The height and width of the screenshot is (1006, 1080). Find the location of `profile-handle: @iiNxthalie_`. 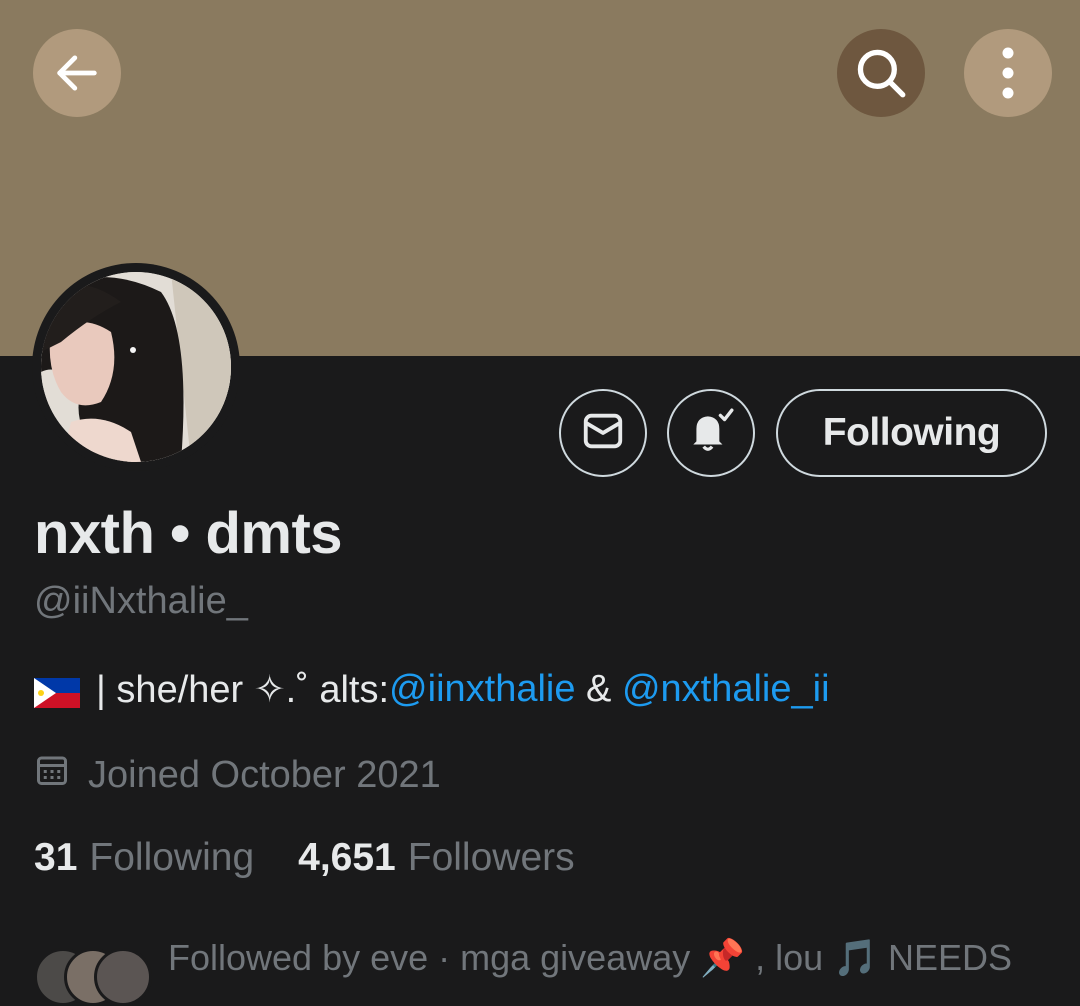

profile-handle: @iiNxthalie_ is located at coordinates (141, 601).